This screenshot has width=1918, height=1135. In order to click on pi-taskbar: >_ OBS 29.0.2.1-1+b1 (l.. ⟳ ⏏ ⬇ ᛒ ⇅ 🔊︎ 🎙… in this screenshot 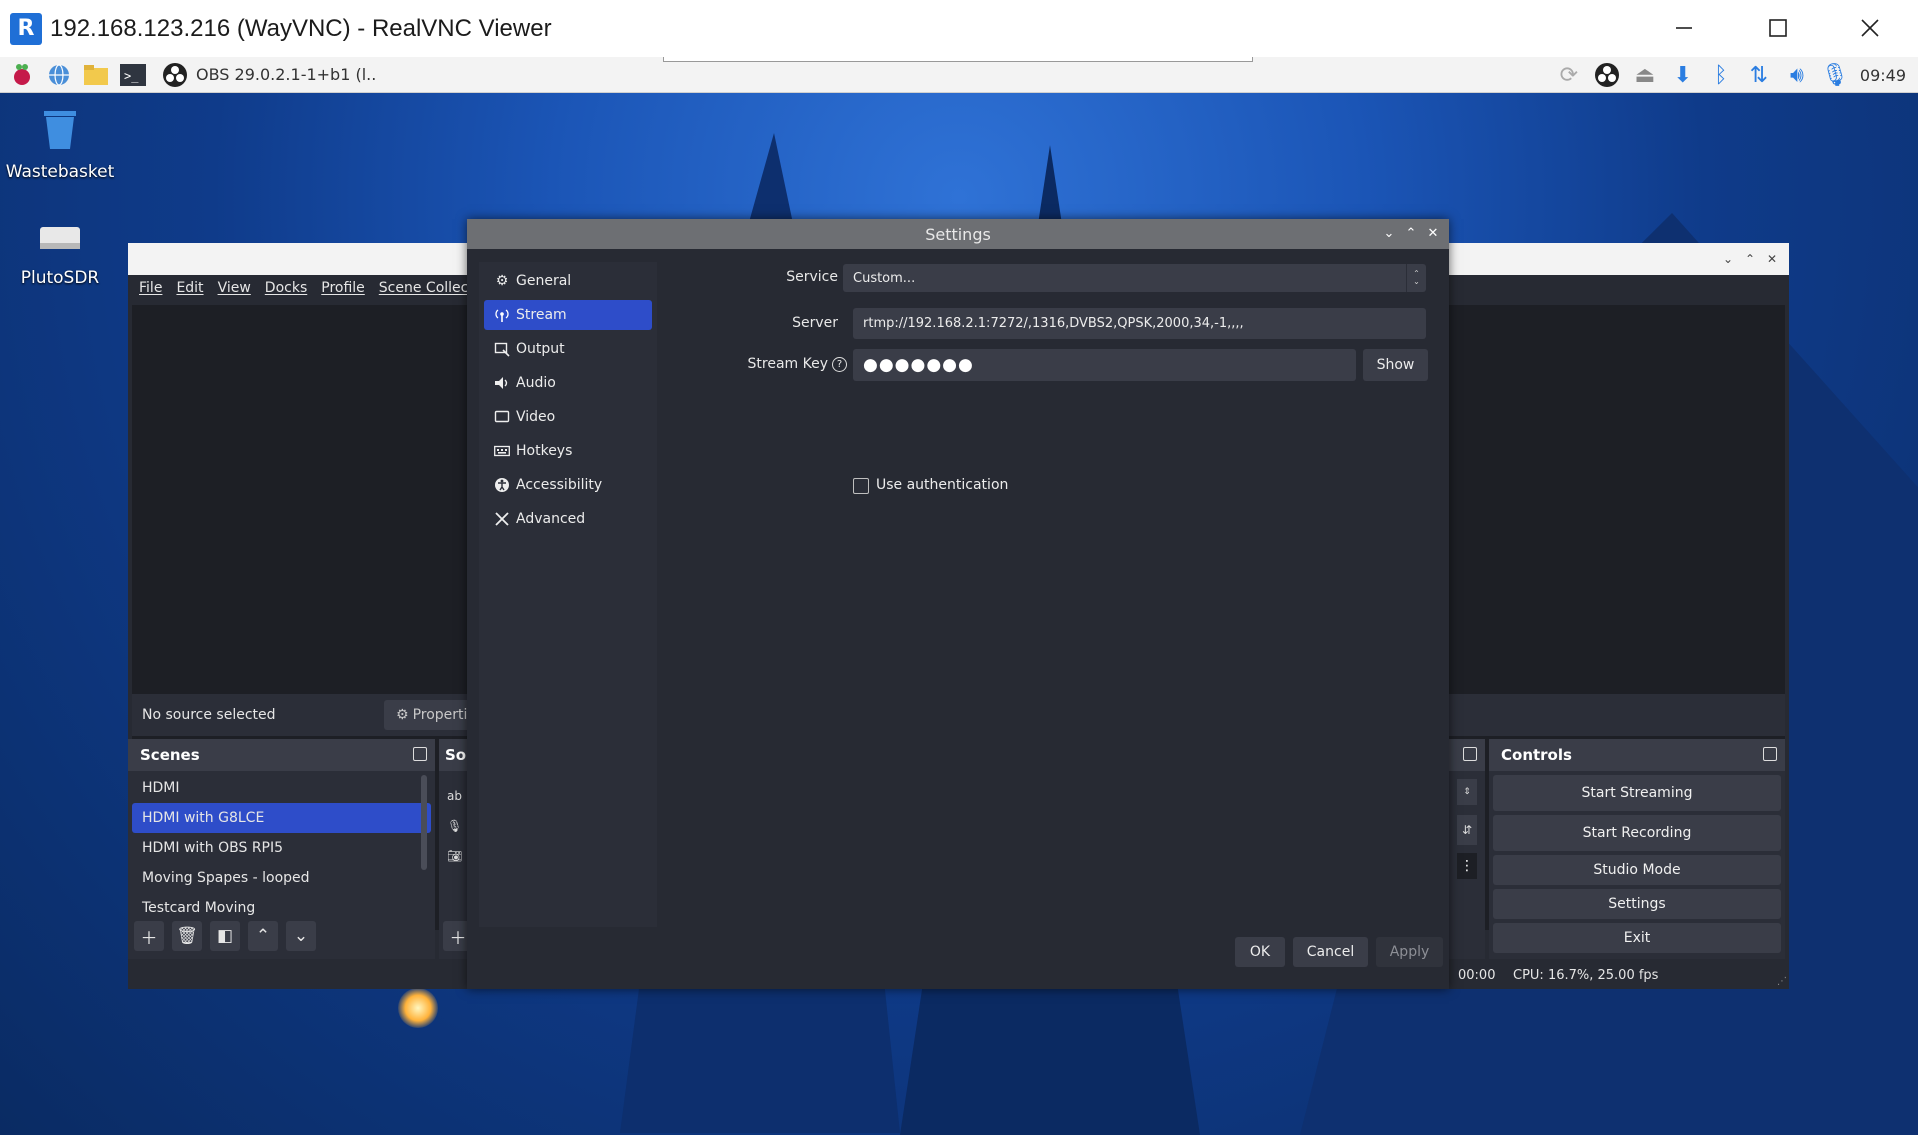, I will do `click(959, 75)`.